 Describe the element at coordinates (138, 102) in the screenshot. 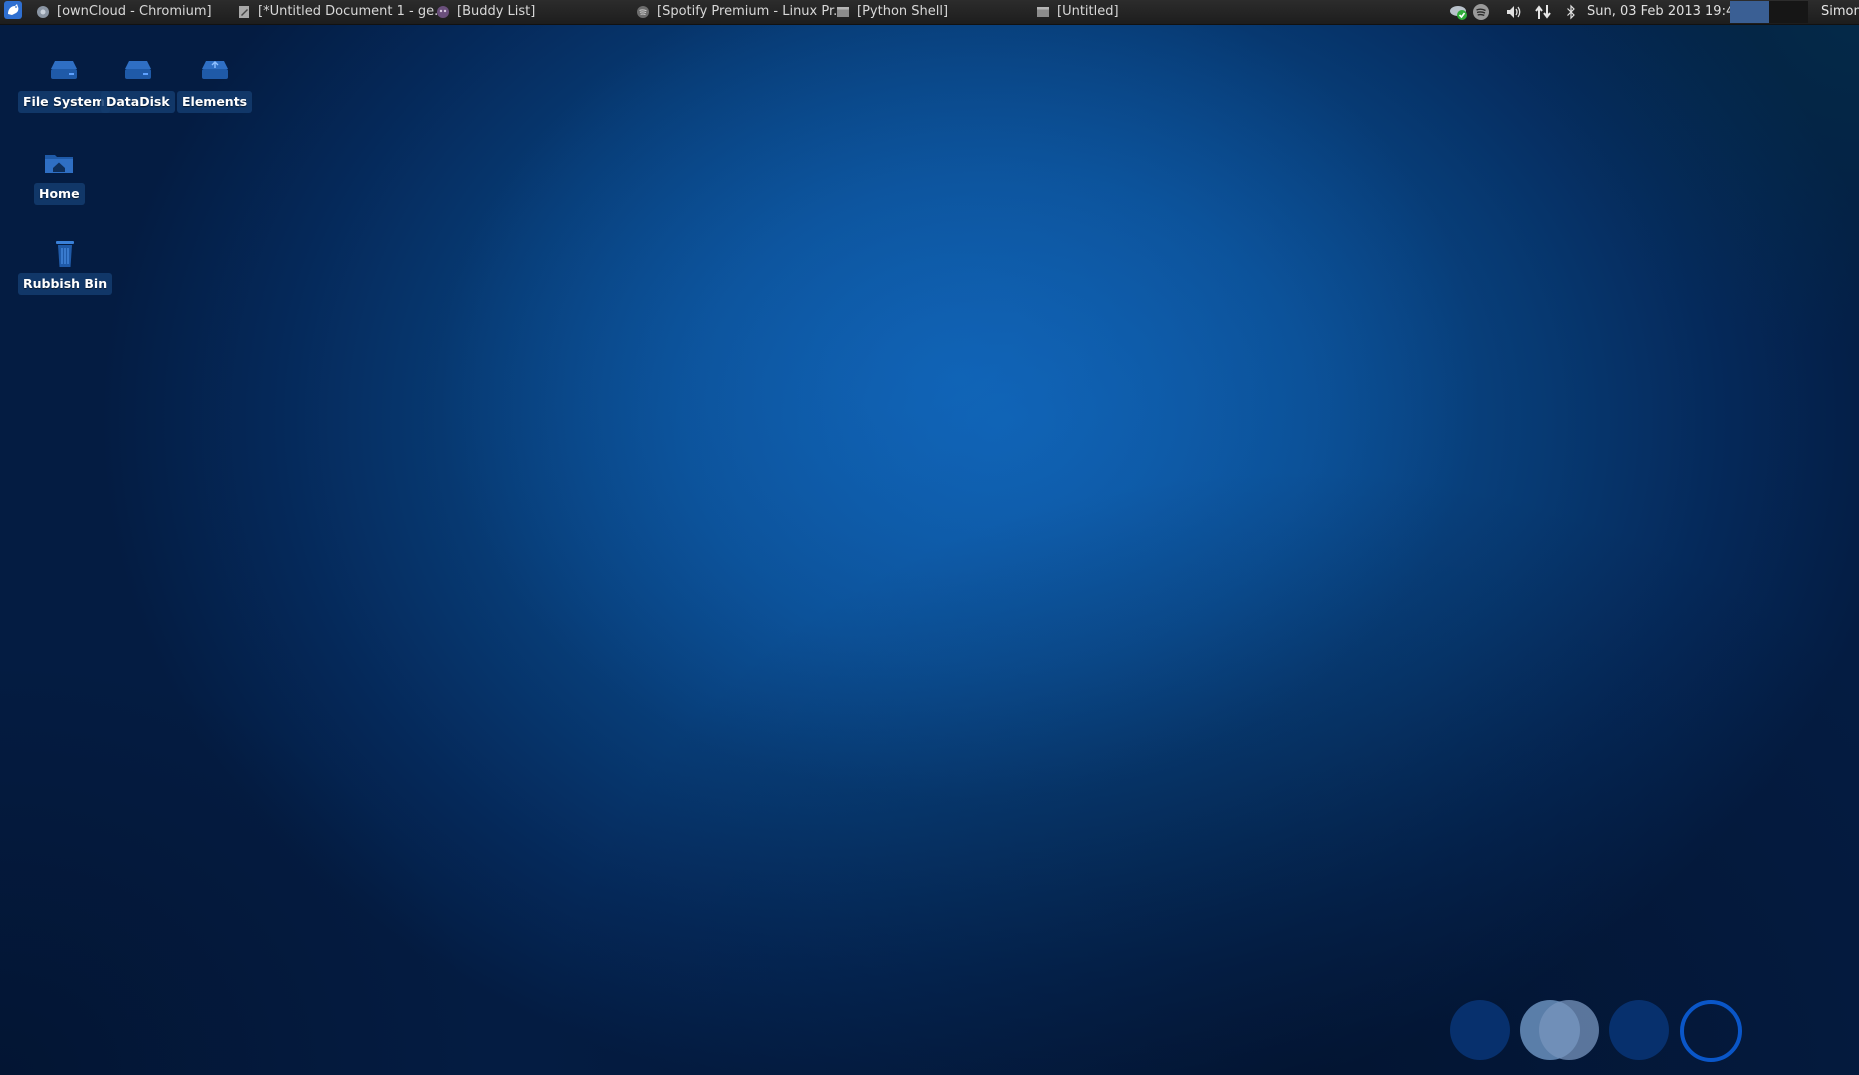

I see `desktop-icon-label: DataDisk` at that location.